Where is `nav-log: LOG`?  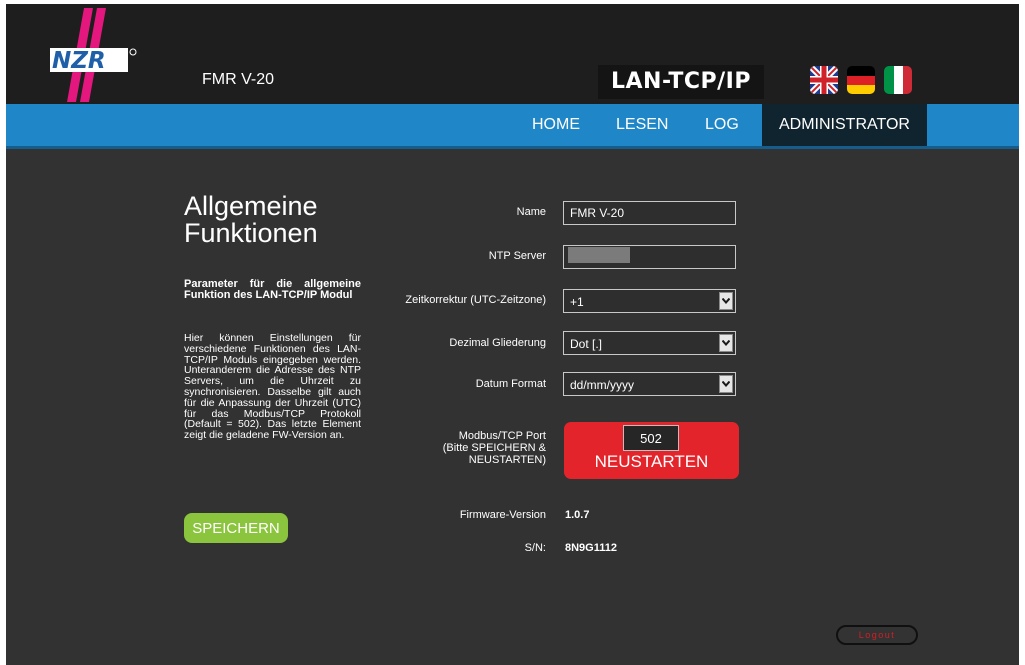 nav-log: LOG is located at coordinates (722, 125).